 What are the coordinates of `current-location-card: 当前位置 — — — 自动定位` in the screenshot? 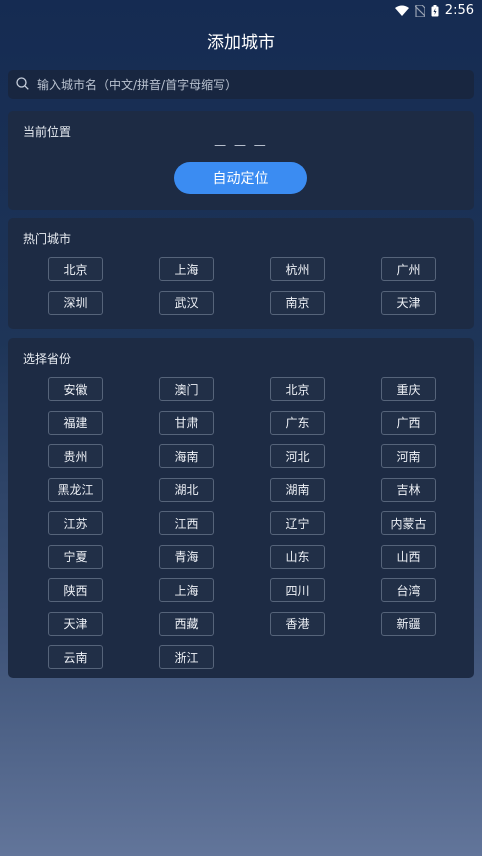 It's located at (241, 160).